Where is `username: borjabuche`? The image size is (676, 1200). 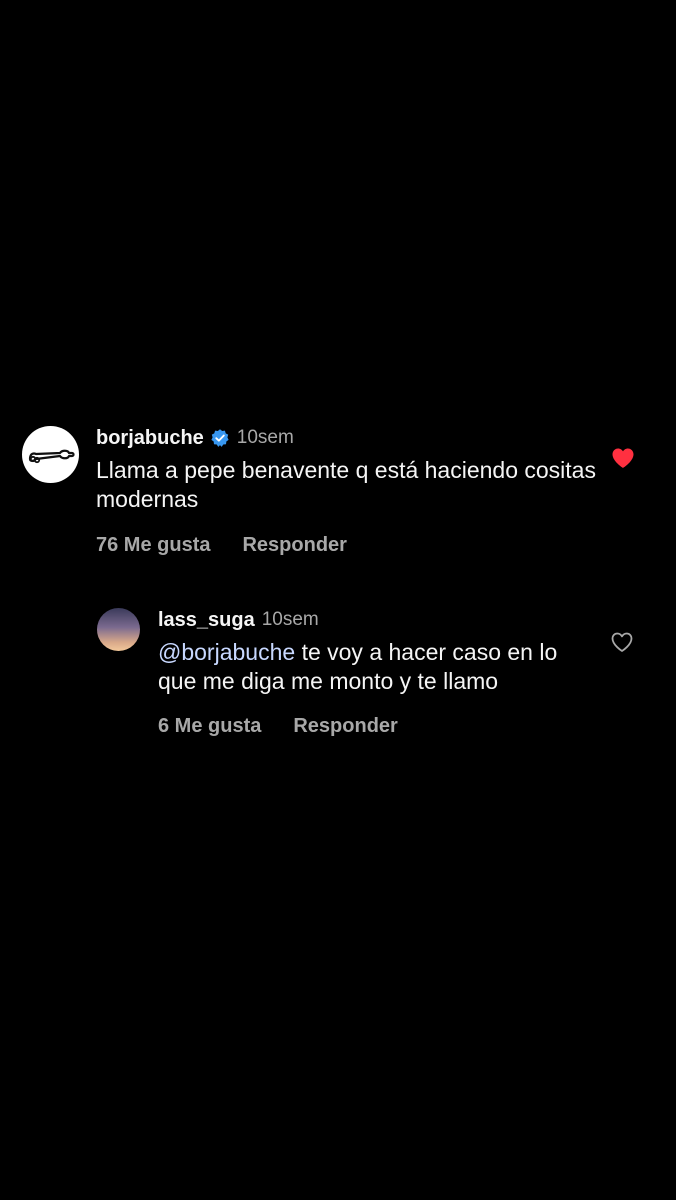
username: borjabuche is located at coordinates (150, 438).